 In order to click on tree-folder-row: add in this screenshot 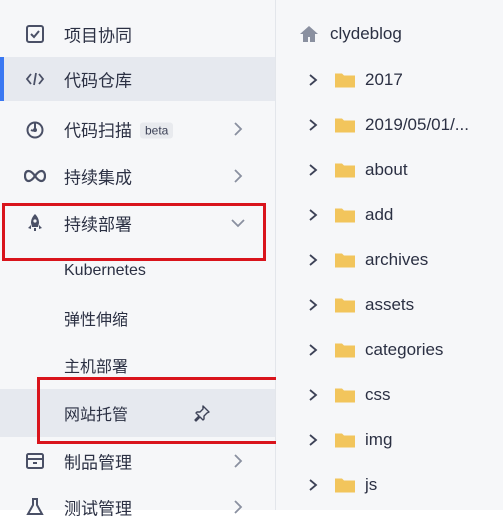, I will do `click(389, 214)`.